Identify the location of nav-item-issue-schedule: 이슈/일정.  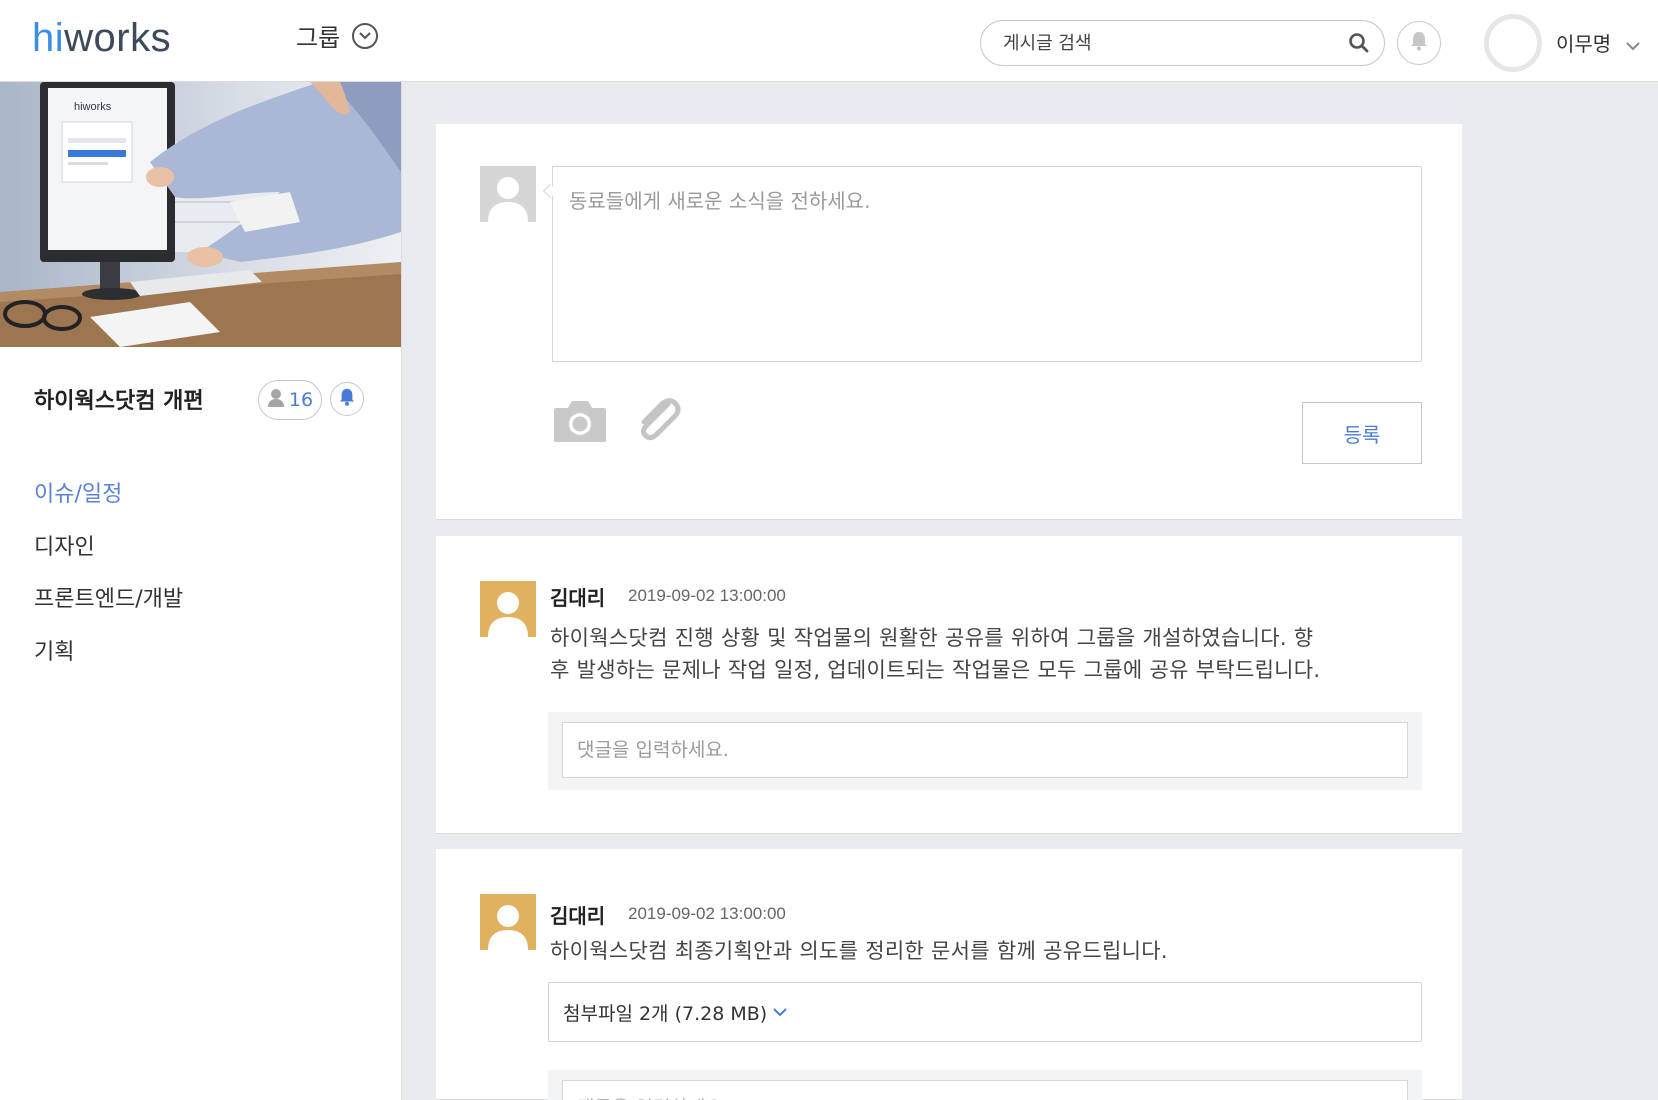
(108, 506).